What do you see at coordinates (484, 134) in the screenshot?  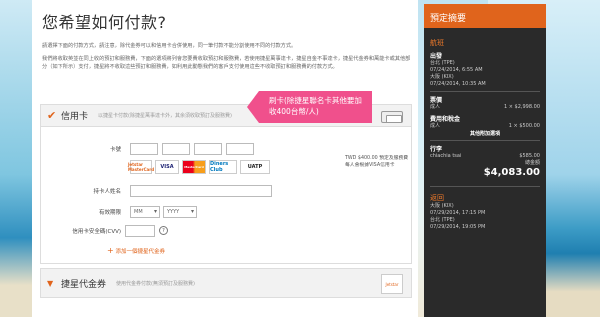 I see `extras-label: 其他附加選項` at bounding box center [484, 134].